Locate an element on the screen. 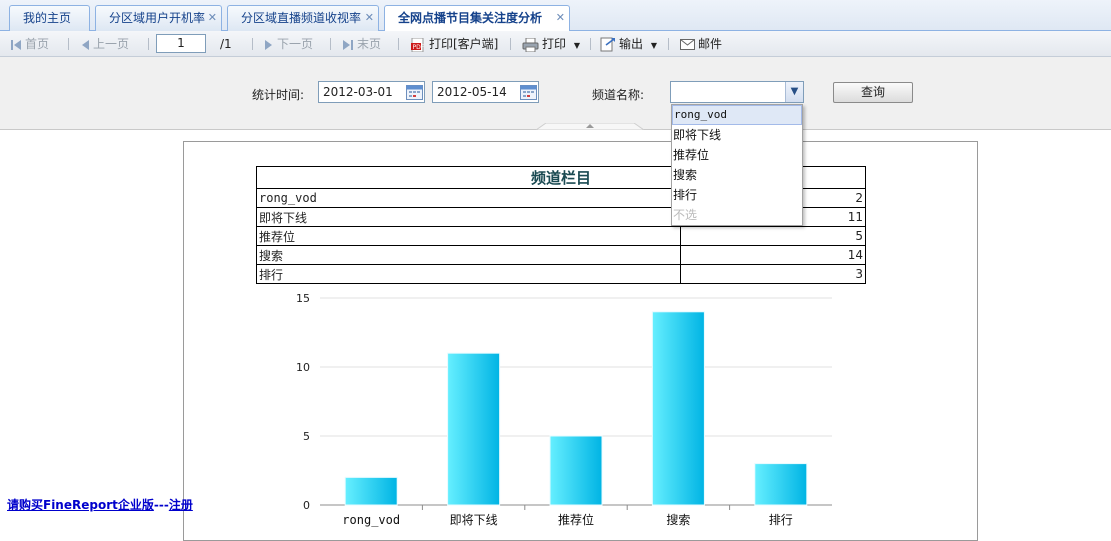 The width and height of the screenshot is (1111, 541). tab-region-boot-rate: 分区域用户开机率 ✕ is located at coordinates (158, 18).